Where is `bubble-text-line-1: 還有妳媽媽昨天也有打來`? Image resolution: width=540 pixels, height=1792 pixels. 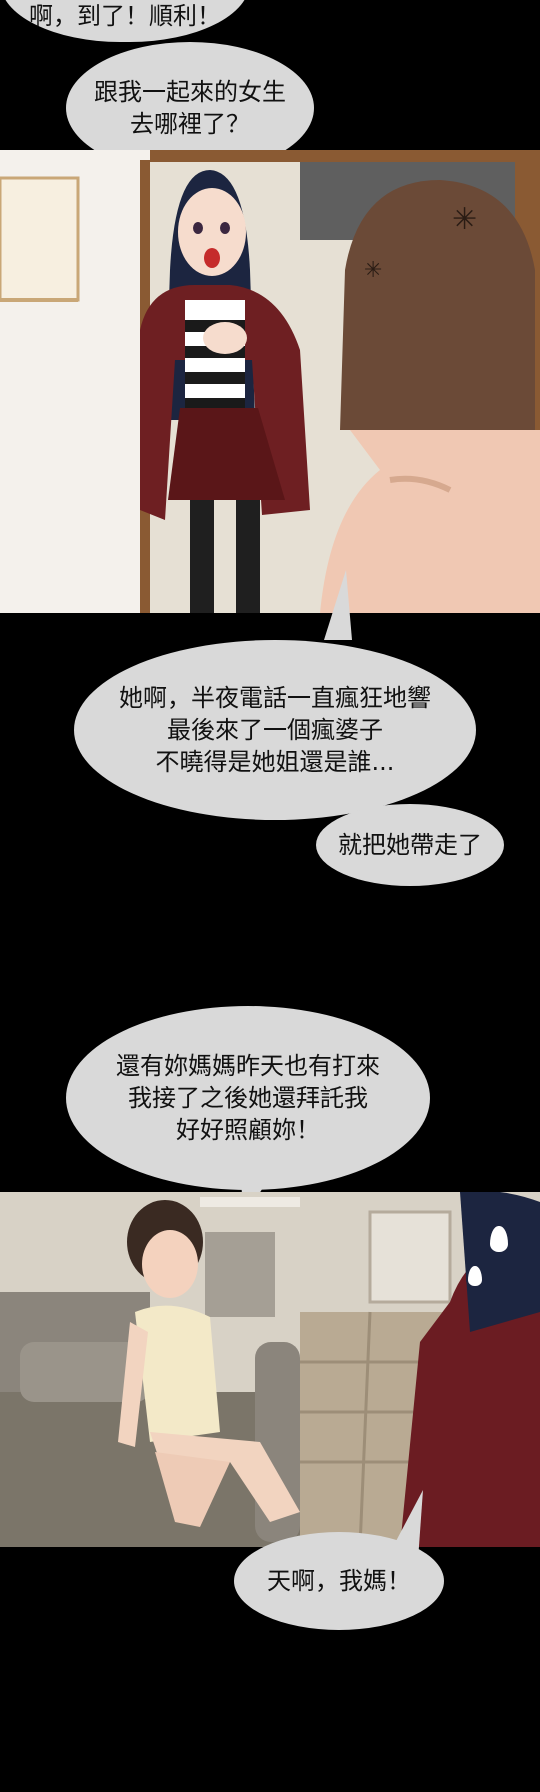
bubble-text-line-1: 還有妳媽媽昨天也有打來 is located at coordinates (248, 1066).